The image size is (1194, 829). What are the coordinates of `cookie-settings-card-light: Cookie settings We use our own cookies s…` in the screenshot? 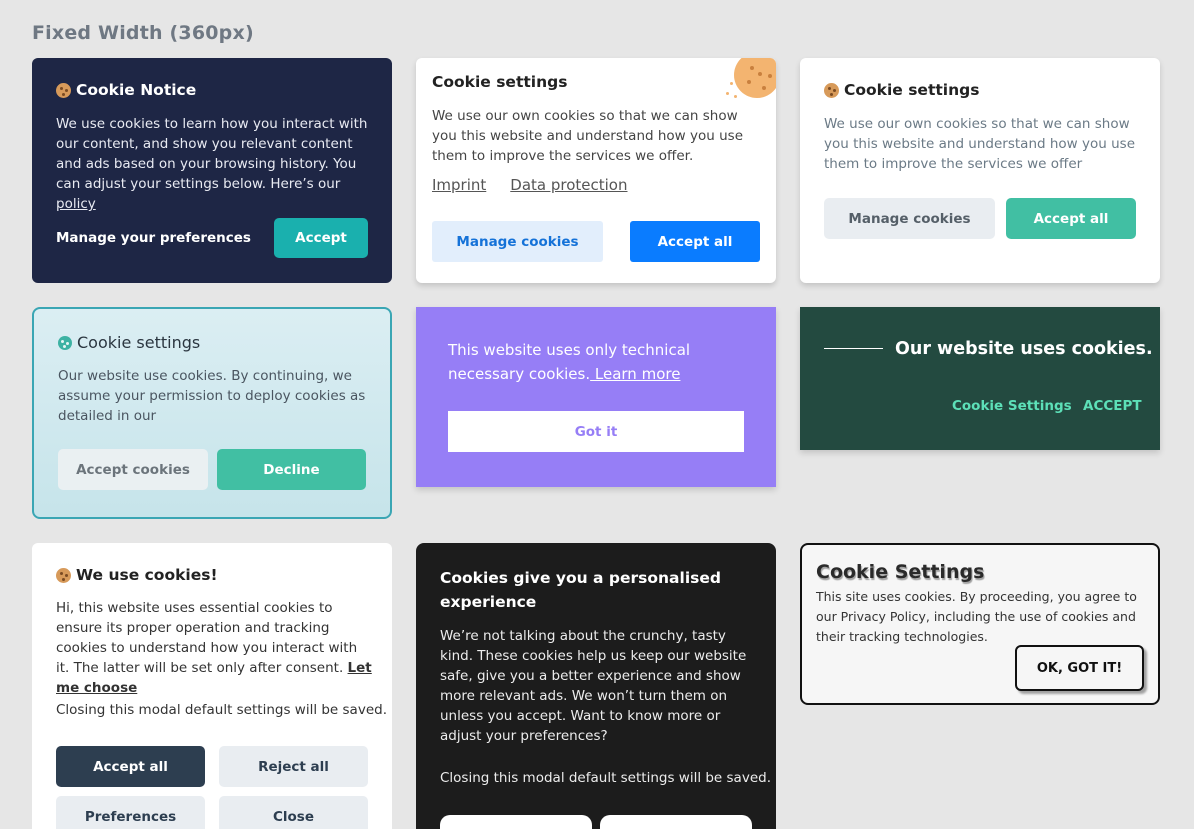 It's located at (596, 170).